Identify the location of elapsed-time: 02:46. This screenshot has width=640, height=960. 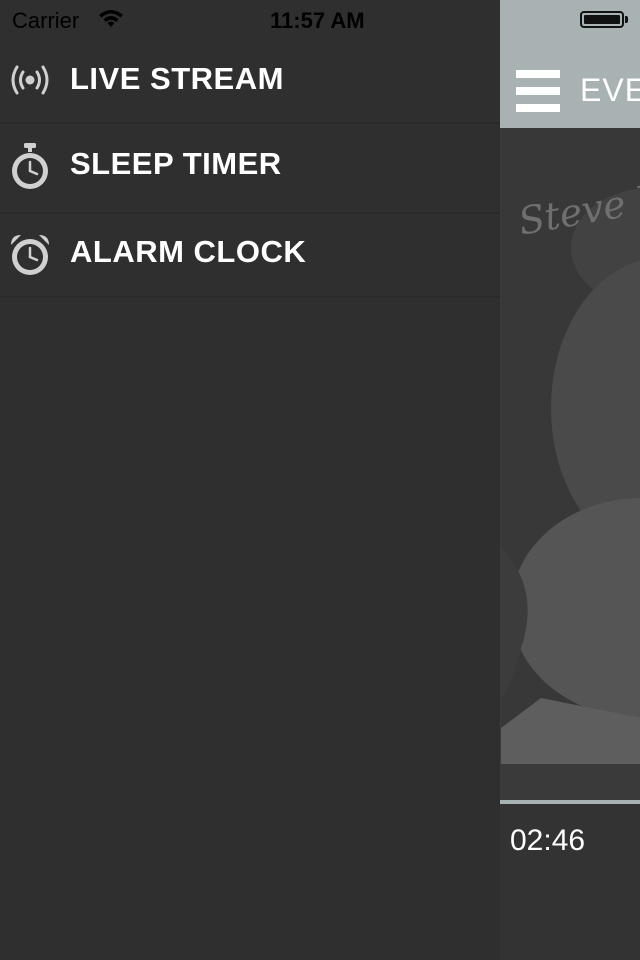
(548, 840).